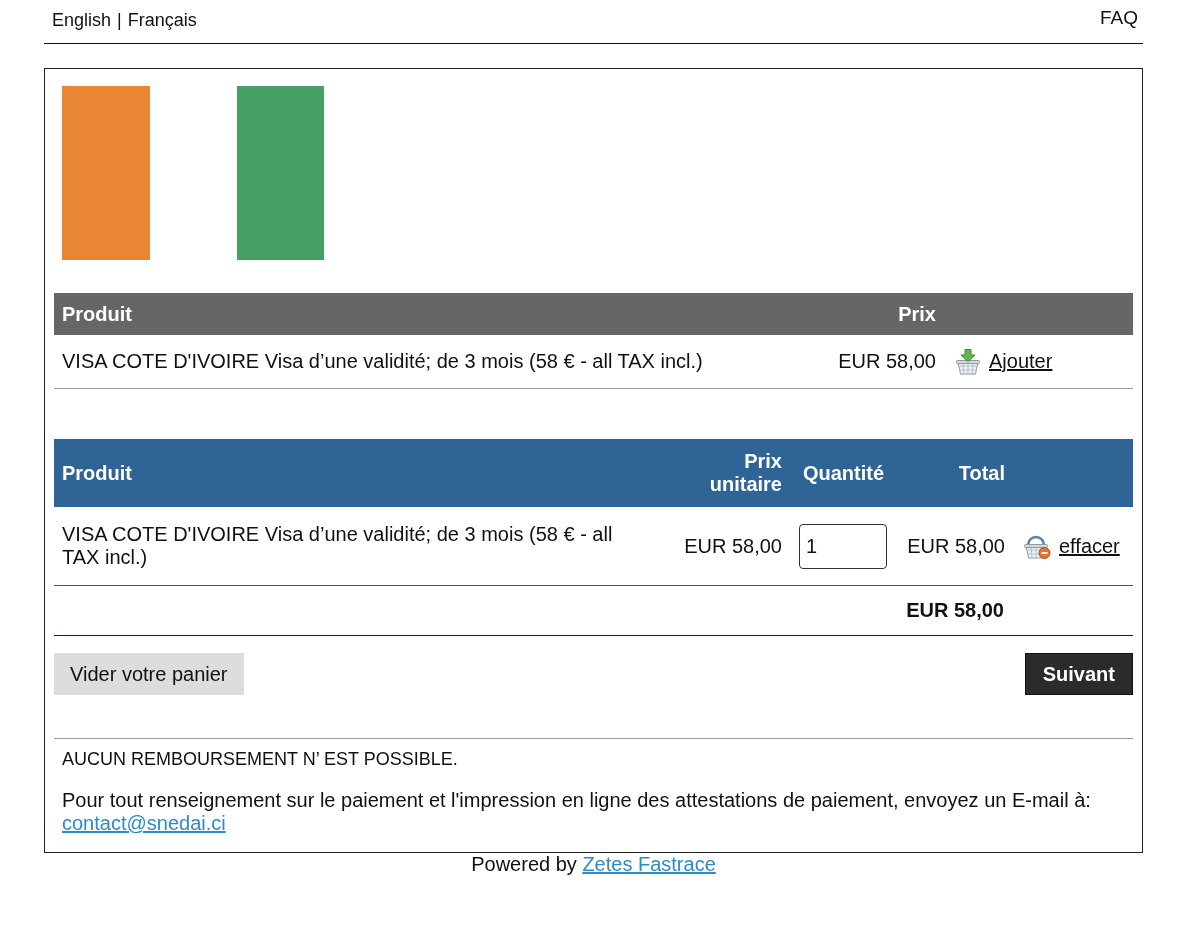  What do you see at coordinates (149, 674) in the screenshot?
I see `empty-cart-button: Vider votre panier` at bounding box center [149, 674].